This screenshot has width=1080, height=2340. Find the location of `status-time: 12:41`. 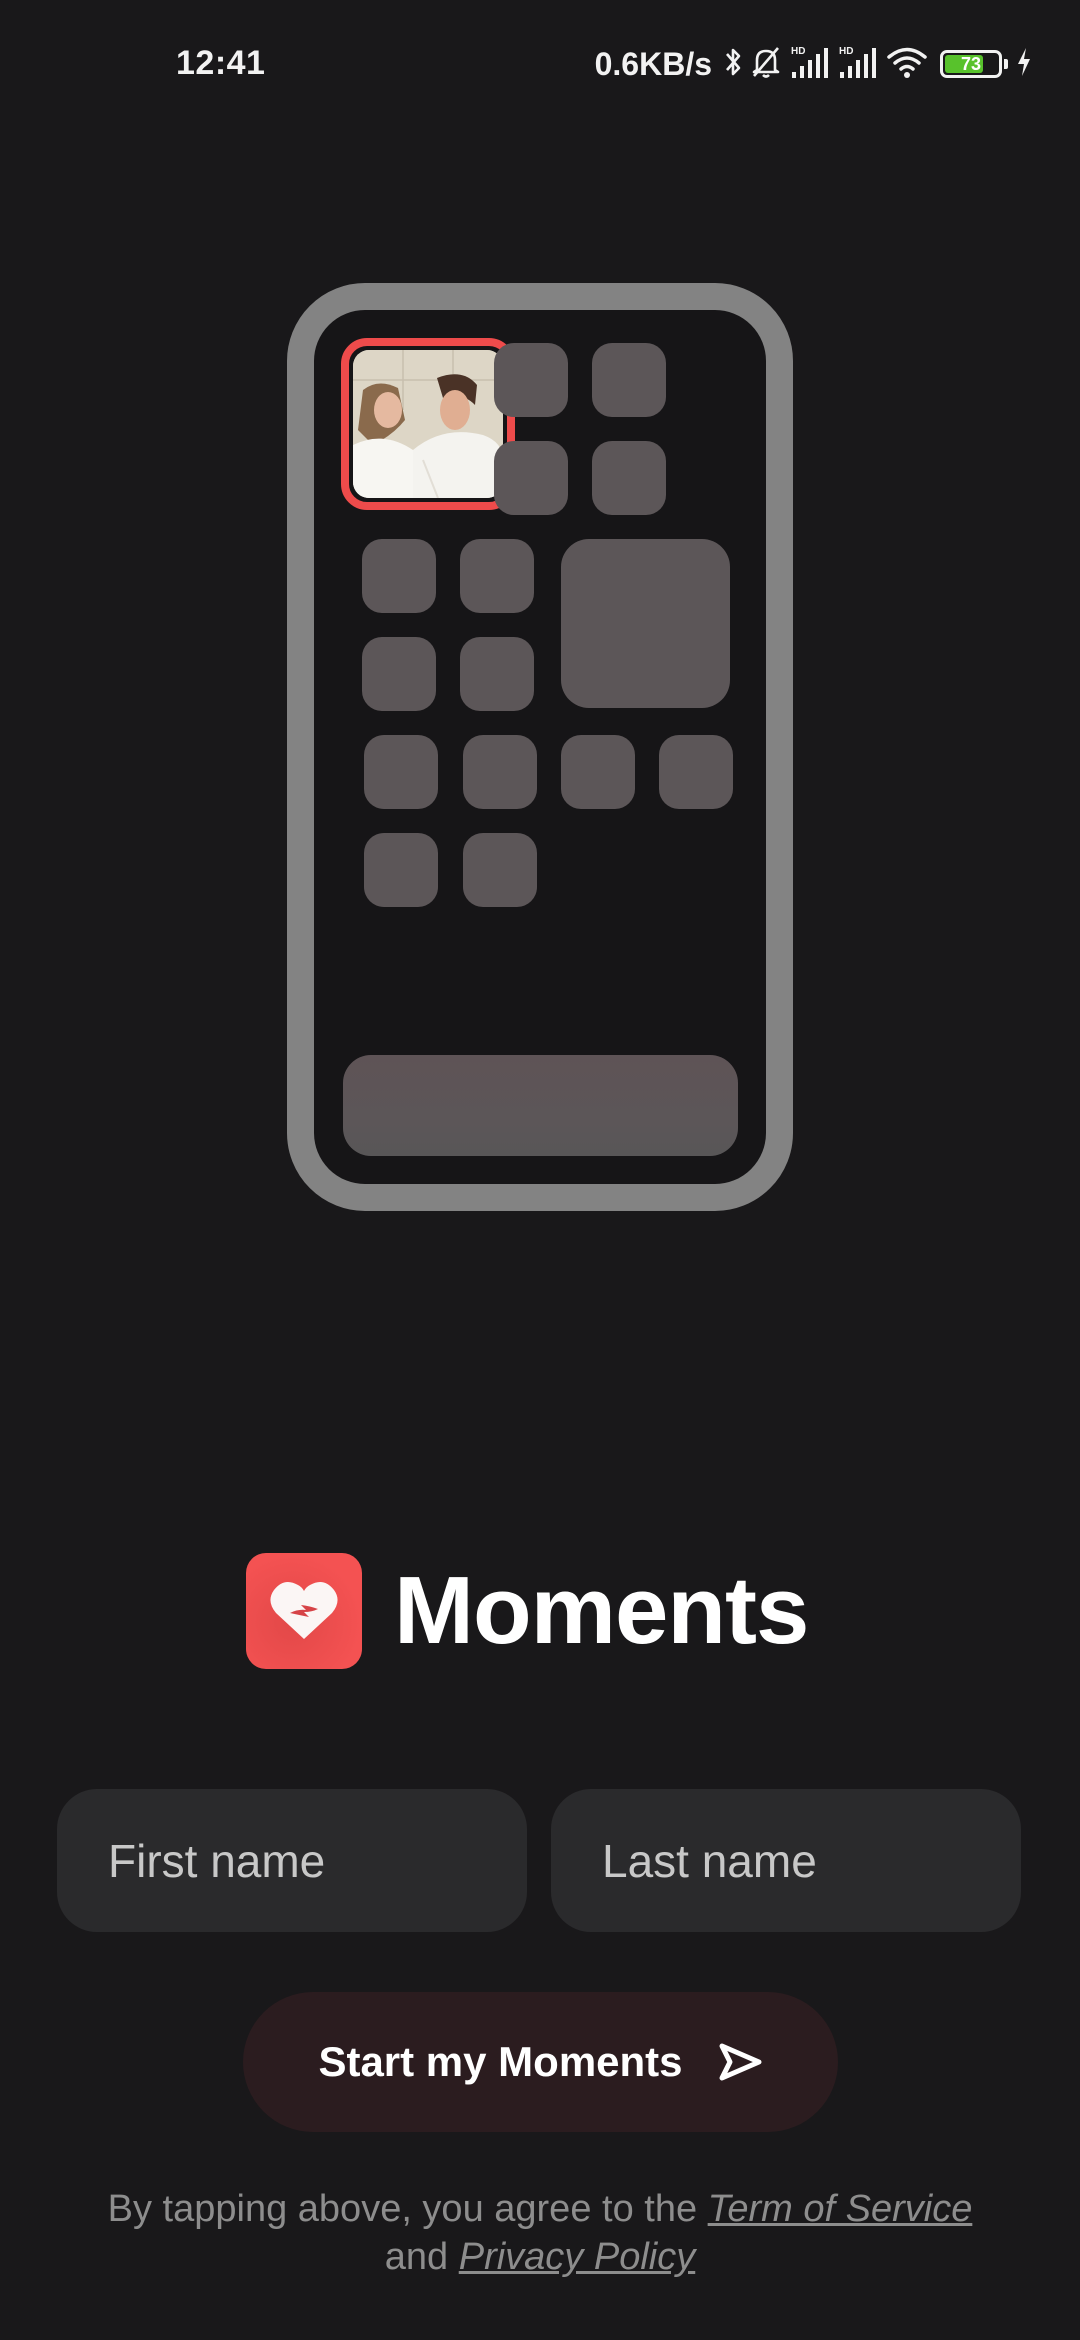

status-time: 12:41 is located at coordinates (221, 63).